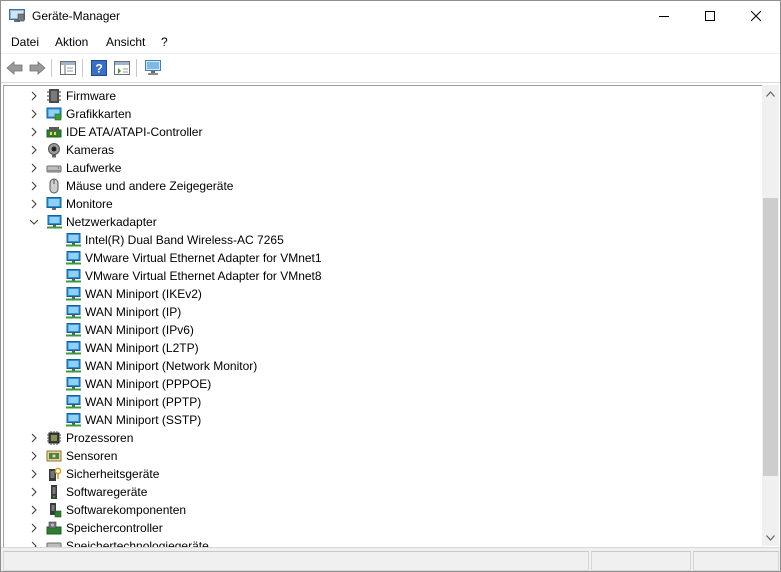 The width and height of the screenshot is (781, 572). Describe the element at coordinates (382, 366) in the screenshot. I see `tree-device: WAN Miniport (Network Monitor)` at that location.